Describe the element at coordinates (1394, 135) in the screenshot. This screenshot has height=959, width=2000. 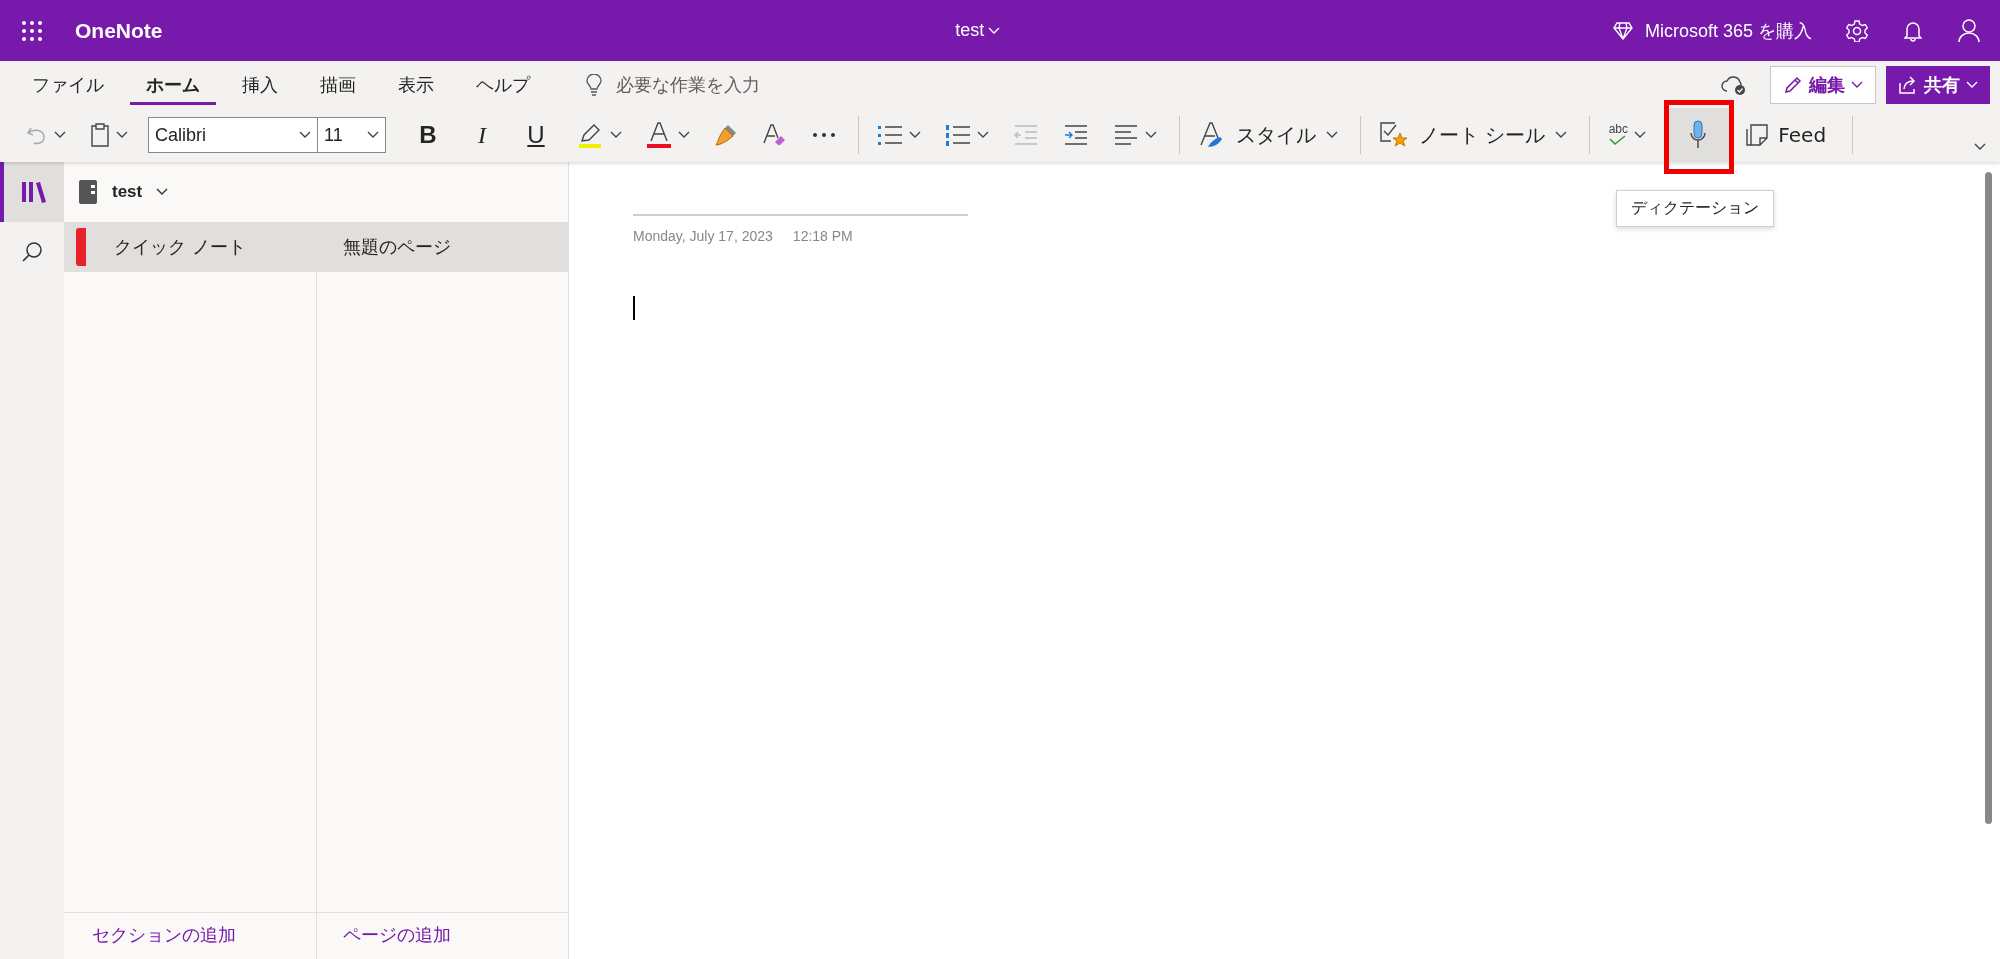
I see `checkbox-star-icon` at that location.